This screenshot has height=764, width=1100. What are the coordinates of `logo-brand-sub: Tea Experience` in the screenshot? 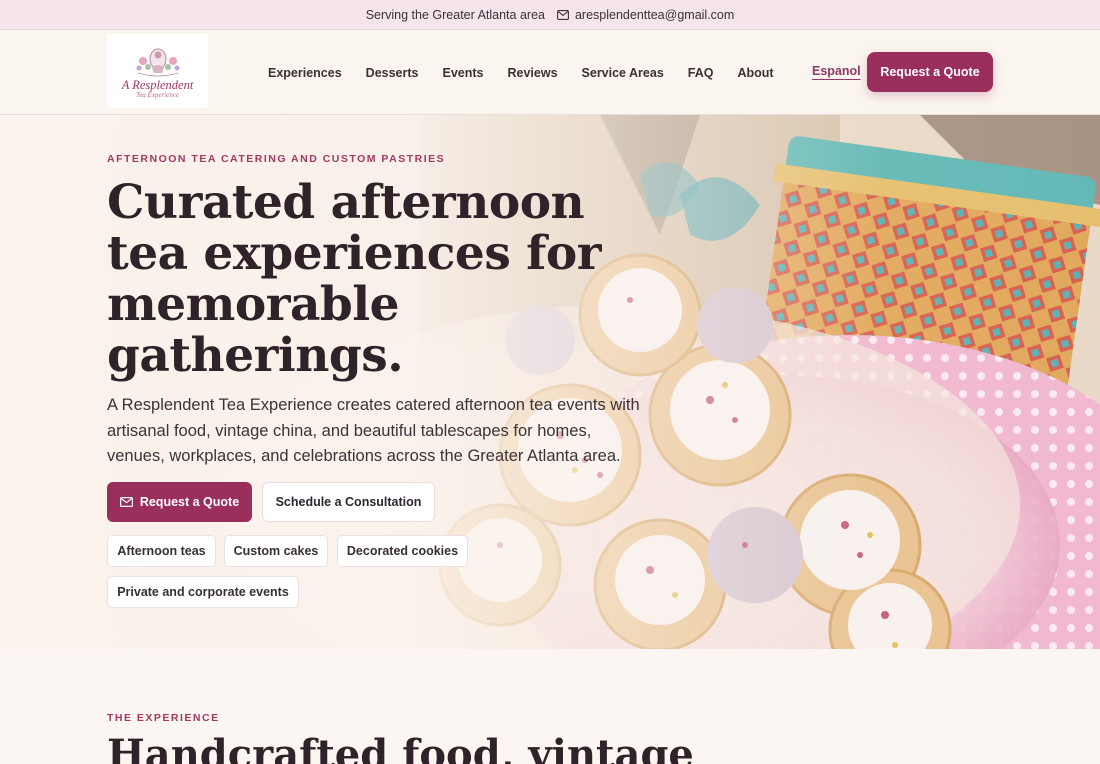 It's located at (157, 95).